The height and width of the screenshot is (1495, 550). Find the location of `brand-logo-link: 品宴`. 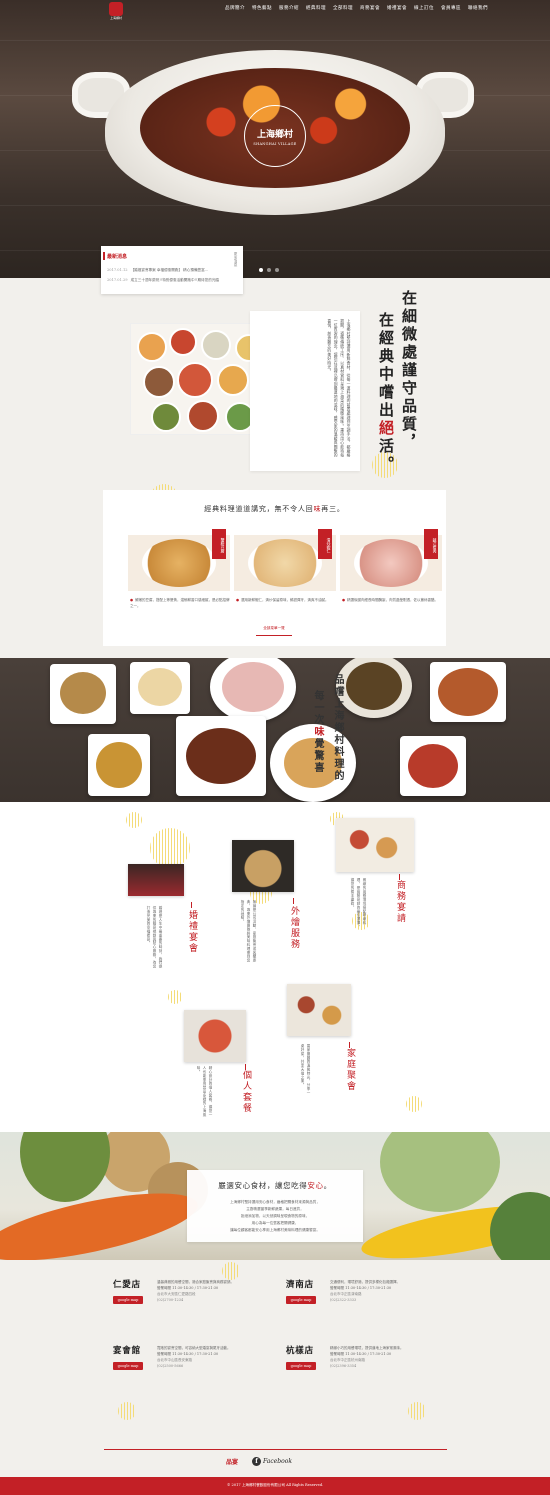

brand-logo-link: 品宴 is located at coordinates (232, 1461).